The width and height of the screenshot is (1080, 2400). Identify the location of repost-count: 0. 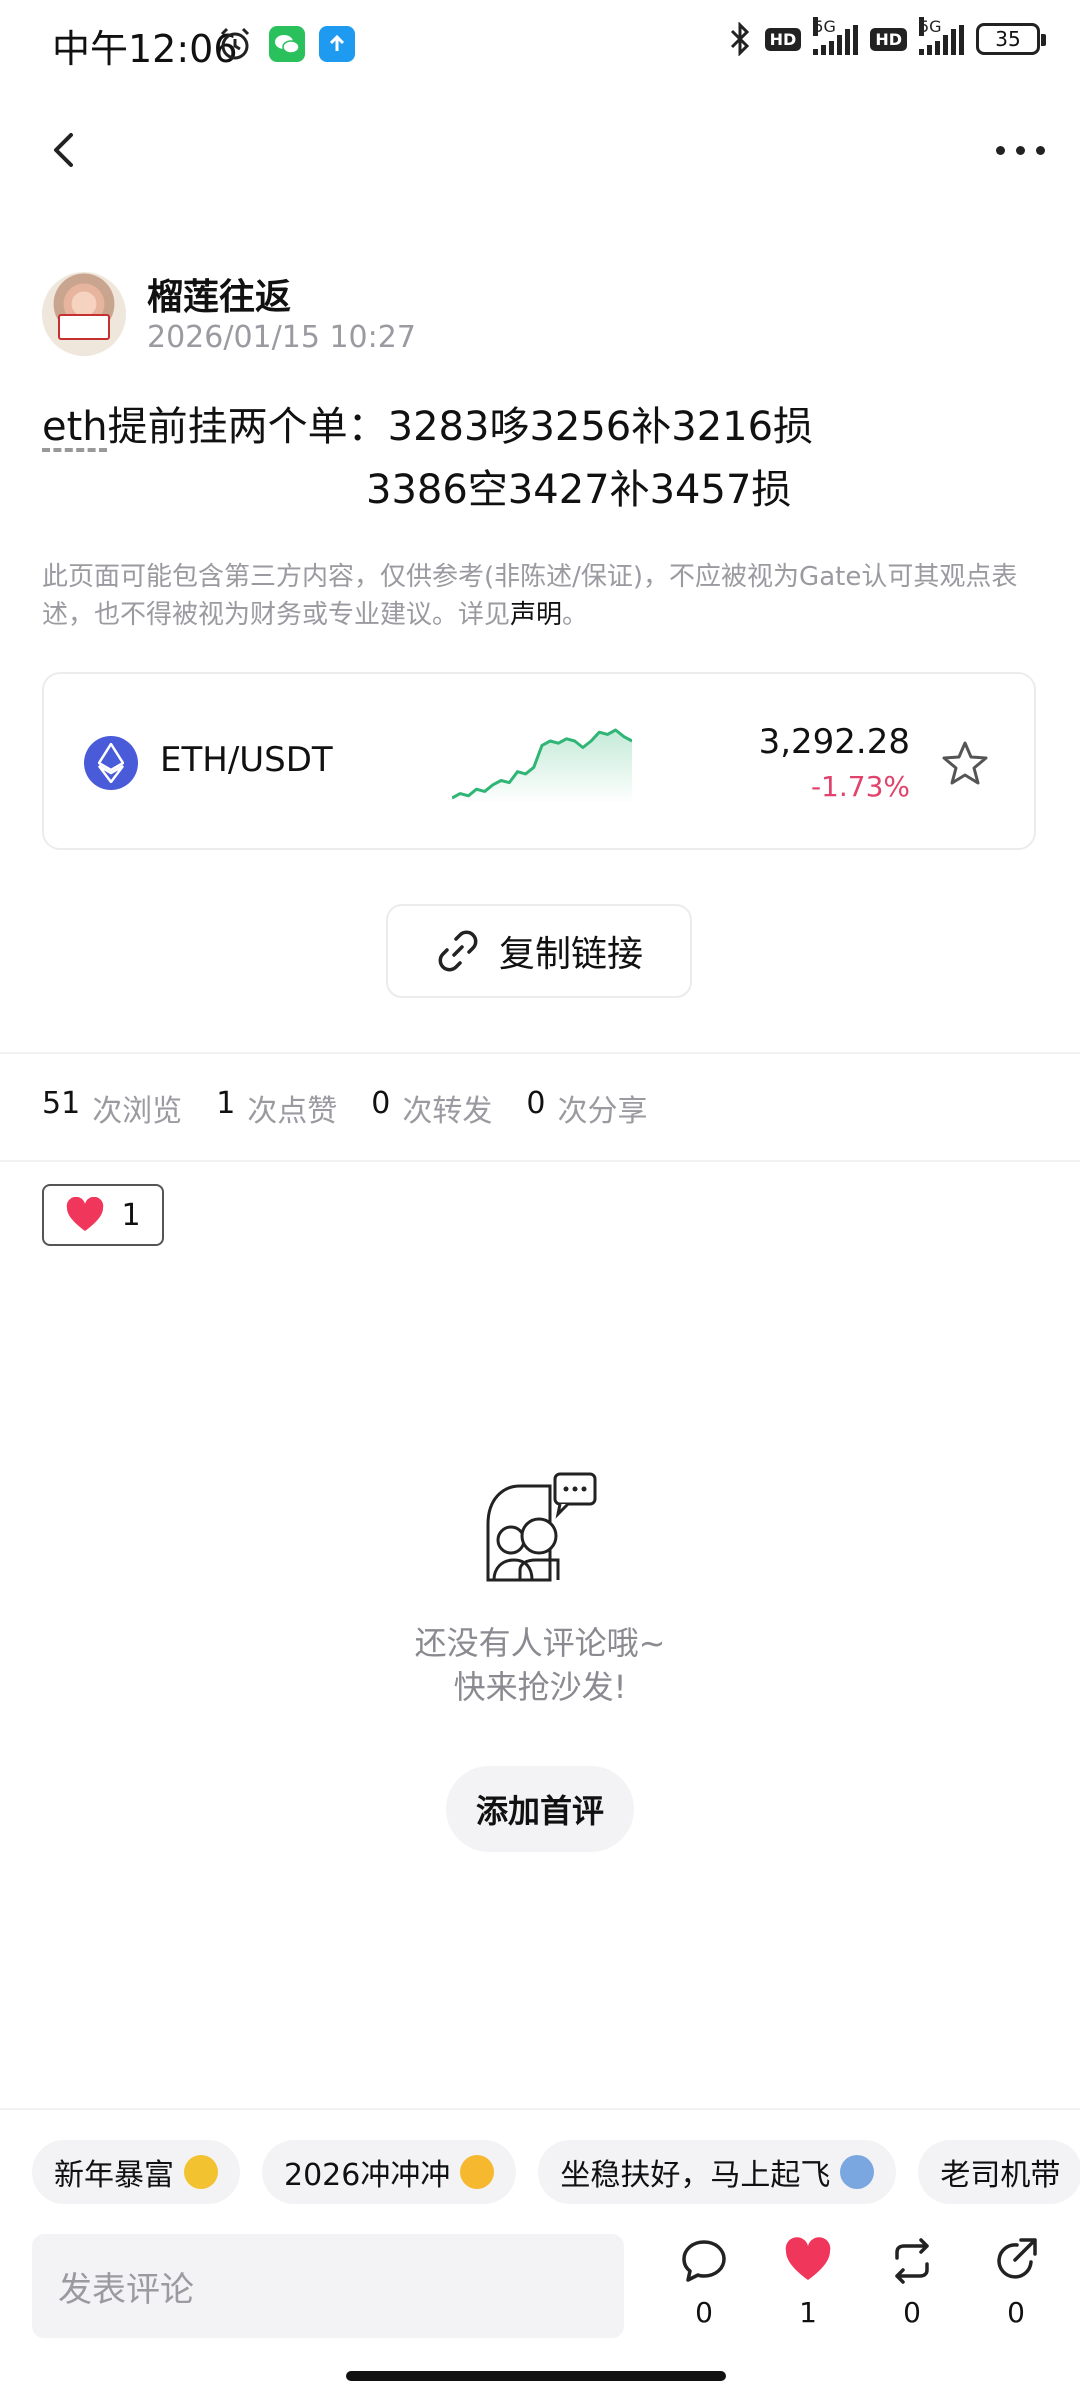
(912, 2312).